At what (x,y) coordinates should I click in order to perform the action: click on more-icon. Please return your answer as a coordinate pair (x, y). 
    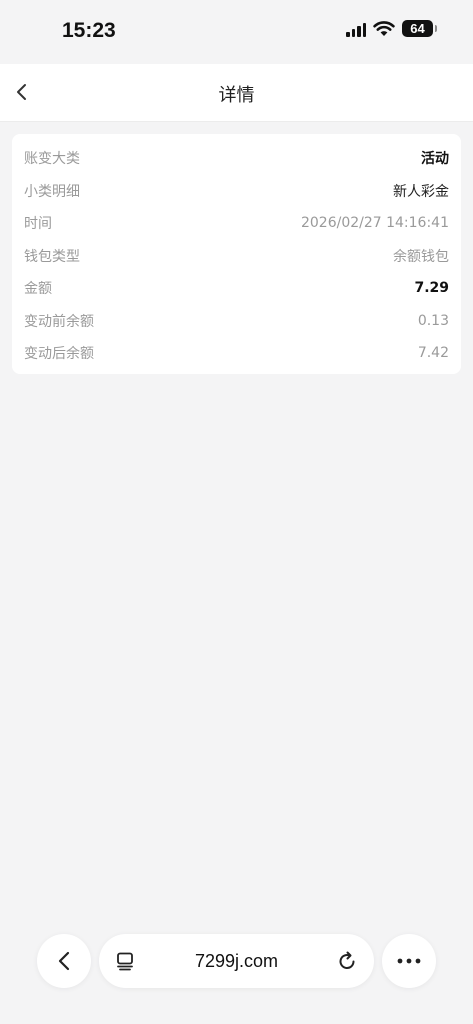
    Looking at the image, I should click on (409, 961).